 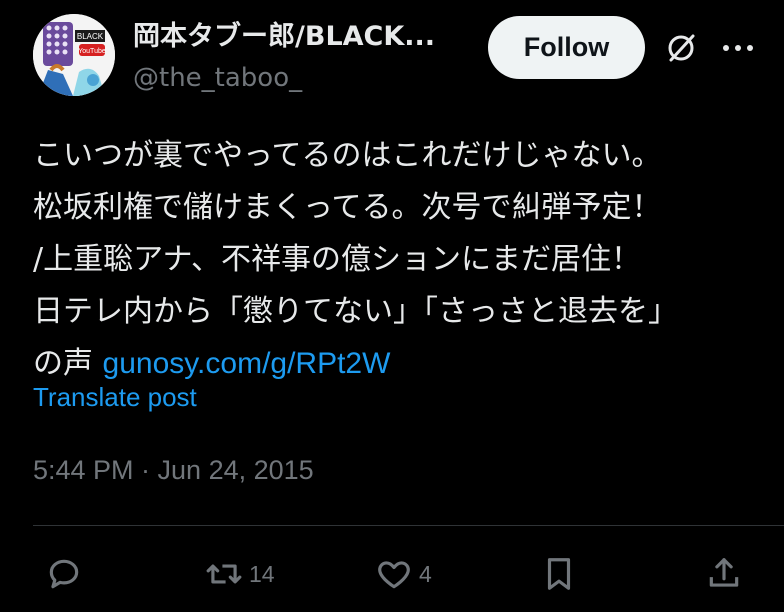 I want to click on share-icon, so click(x=724, y=572).